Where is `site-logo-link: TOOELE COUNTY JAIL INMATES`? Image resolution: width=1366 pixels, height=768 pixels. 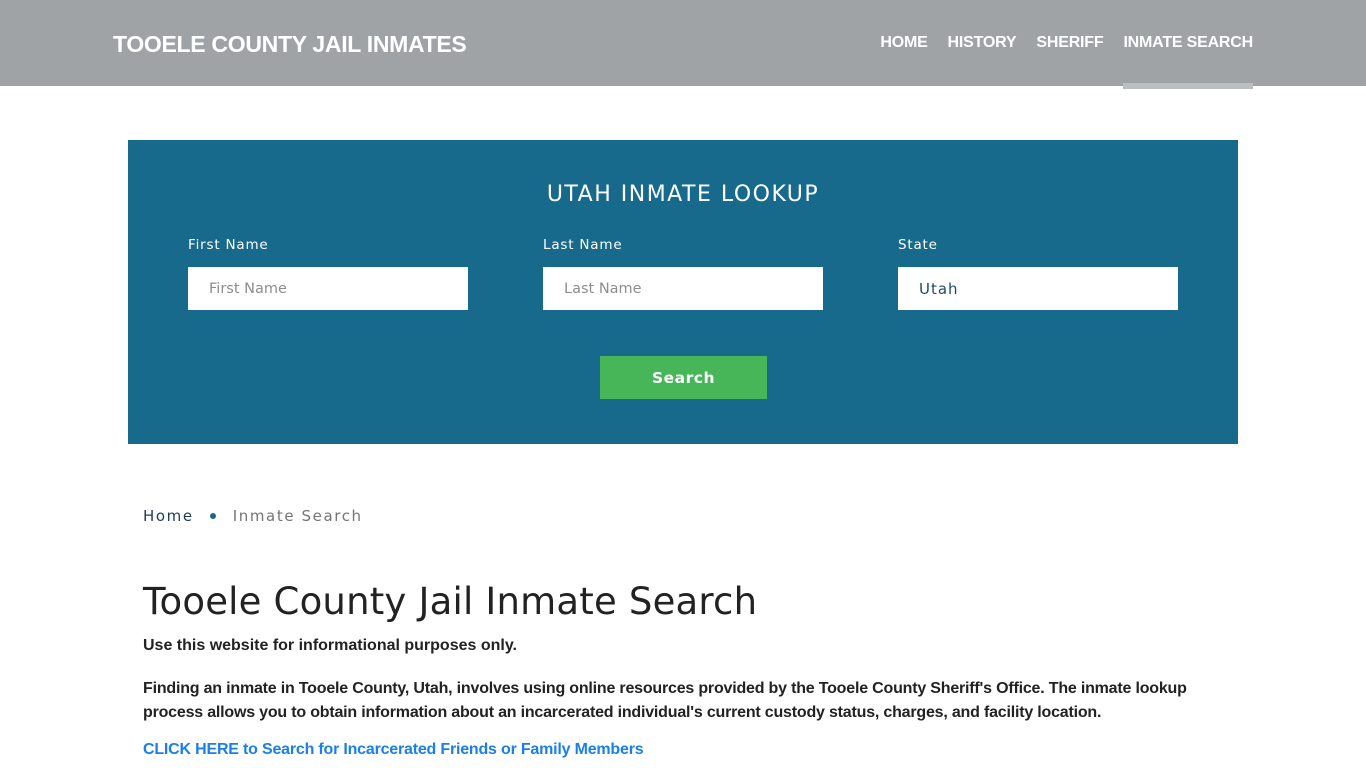 site-logo-link: TOOELE COUNTY JAIL INMATES is located at coordinates (290, 44).